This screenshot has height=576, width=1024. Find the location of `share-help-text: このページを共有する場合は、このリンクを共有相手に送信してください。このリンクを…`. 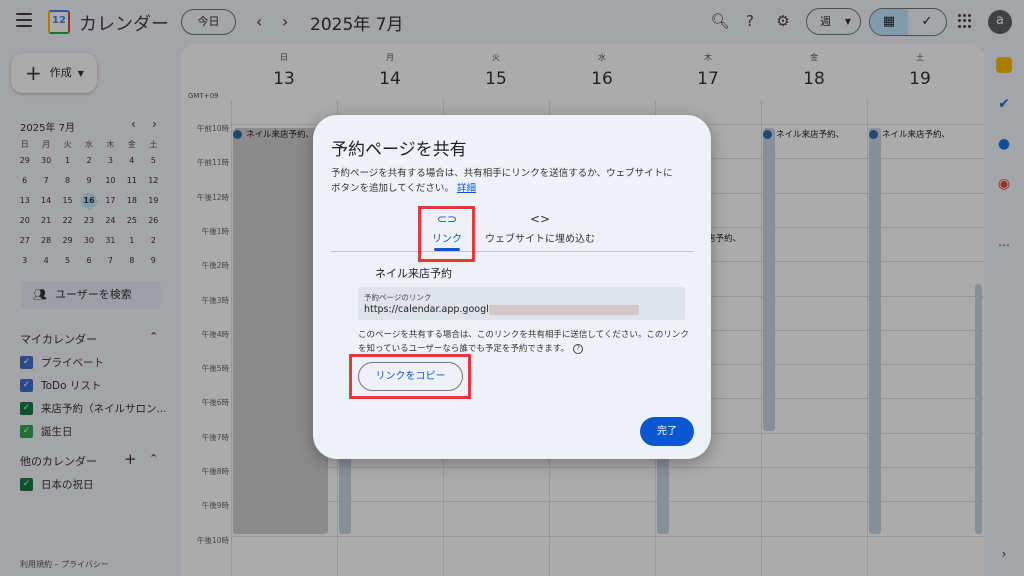

share-help-text: このページを共有する場合は、このリンクを共有相手に送信してください。このリンクを… is located at coordinates (523, 342).